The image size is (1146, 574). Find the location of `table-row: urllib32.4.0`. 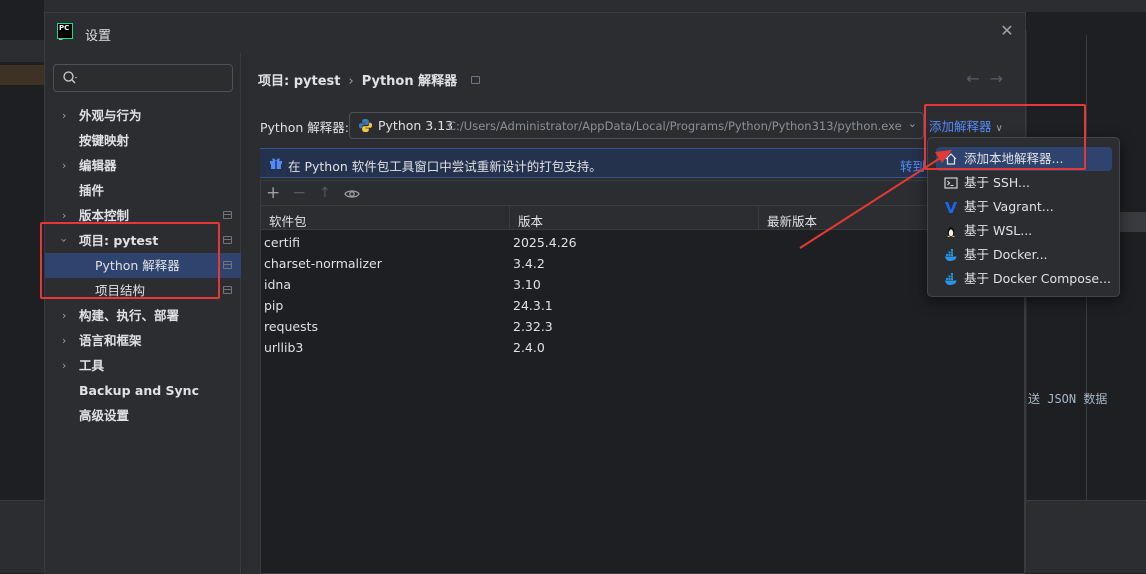

table-row: urllib32.4.0 is located at coordinates (642, 347).